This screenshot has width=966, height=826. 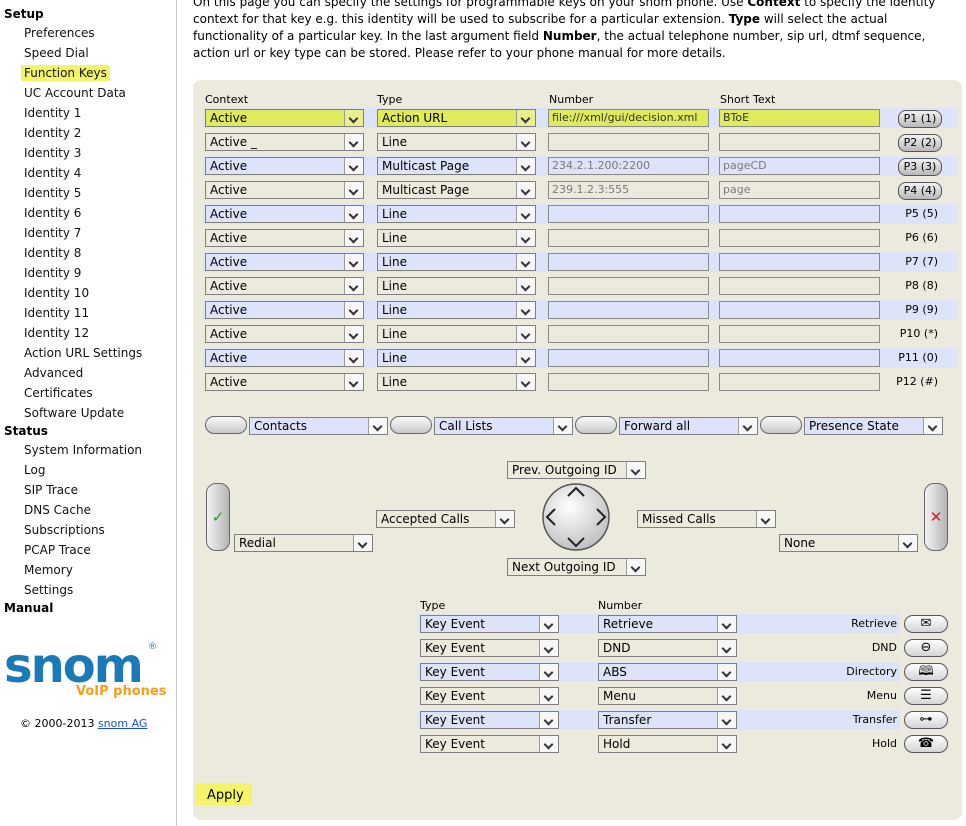 What do you see at coordinates (52, 253) in the screenshot?
I see `sidebar-item-identity-8: Identity 8` at bounding box center [52, 253].